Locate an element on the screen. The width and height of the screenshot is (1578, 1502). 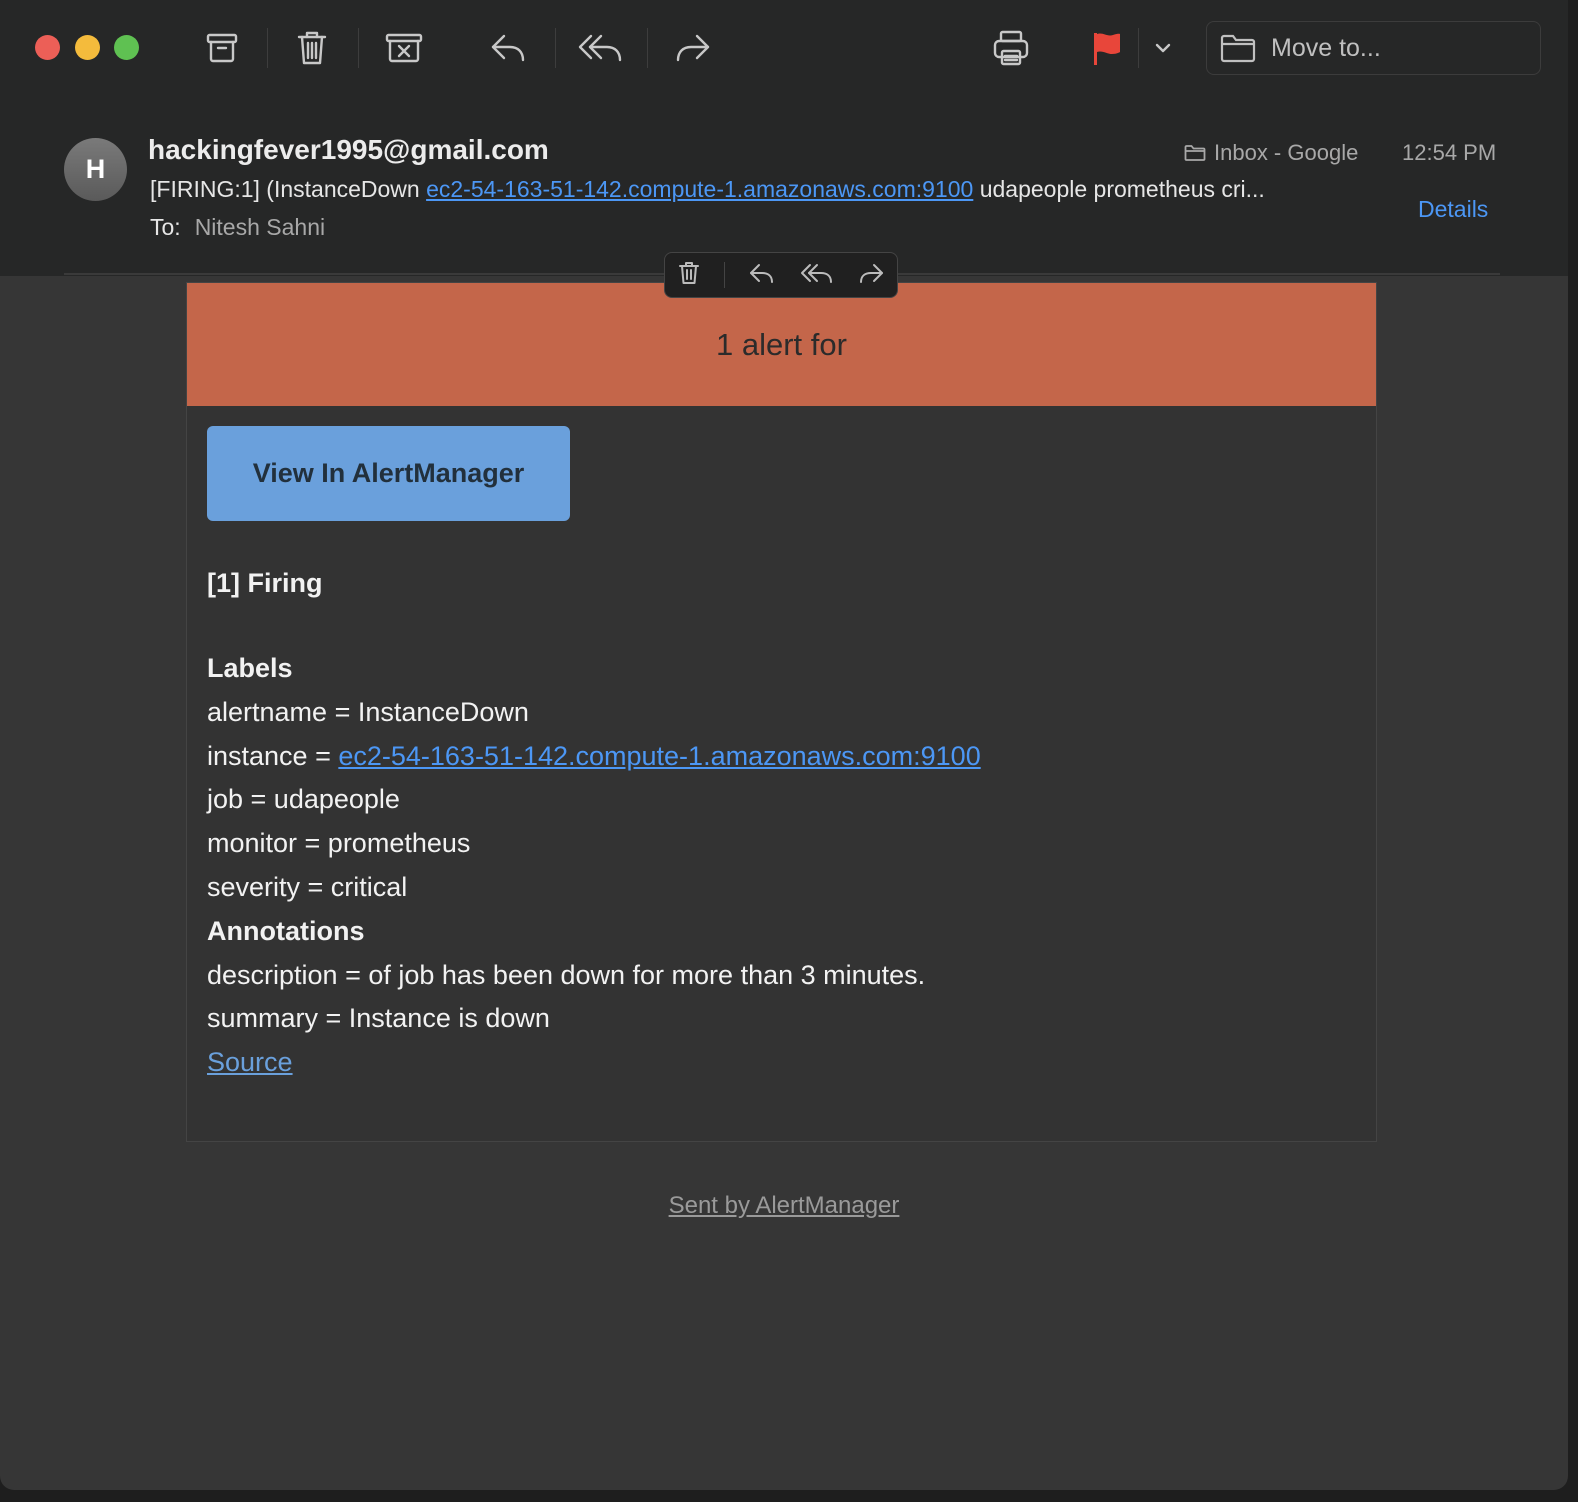
received-time: 12:54 PM is located at coordinates (1449, 152).